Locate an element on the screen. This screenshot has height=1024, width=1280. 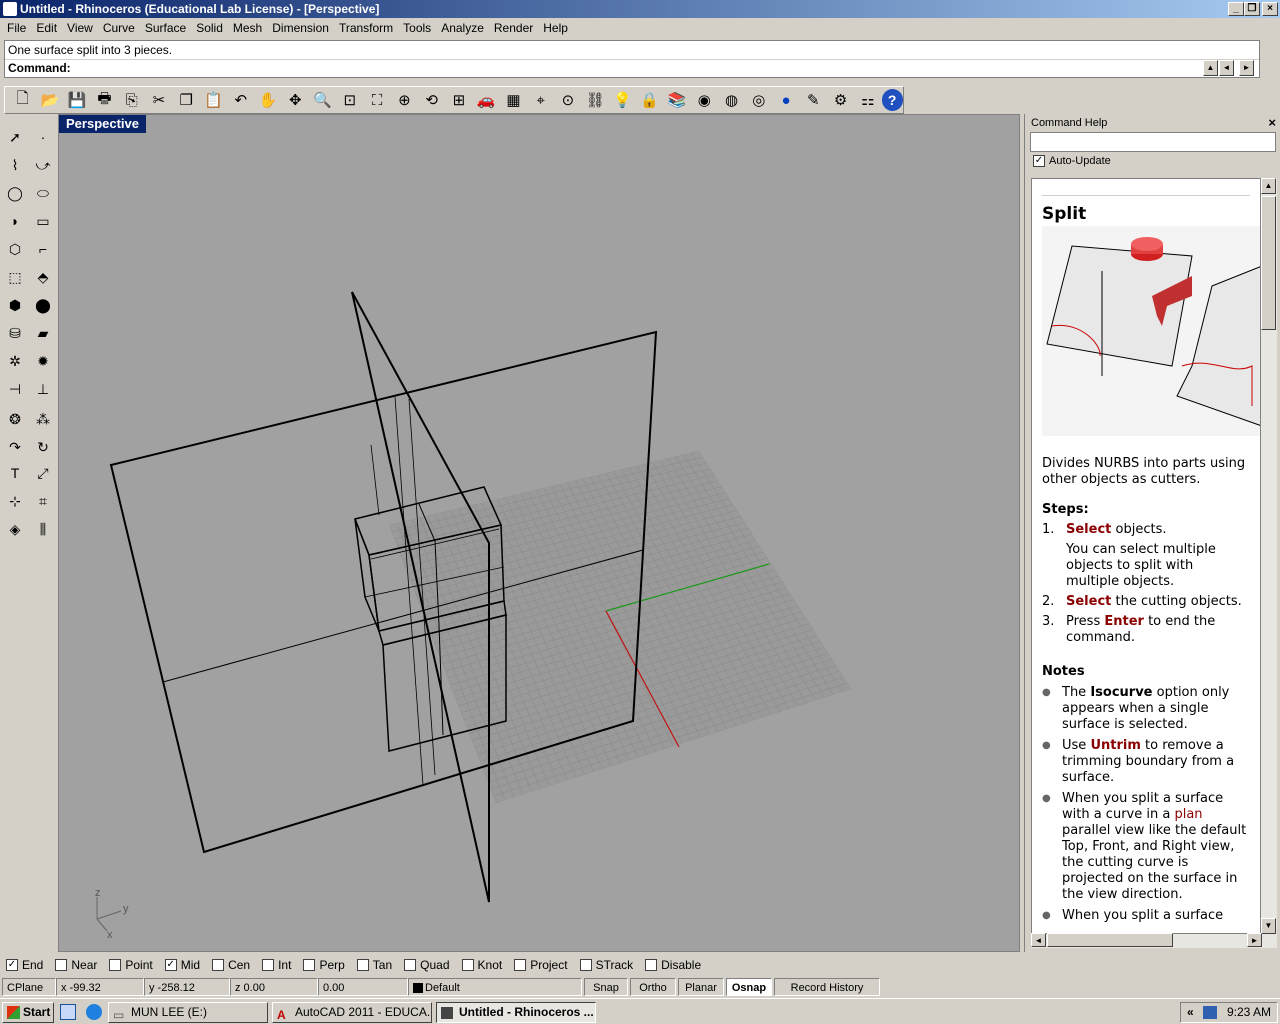
select-filter-icon: ⛓ is located at coordinates (595, 100).